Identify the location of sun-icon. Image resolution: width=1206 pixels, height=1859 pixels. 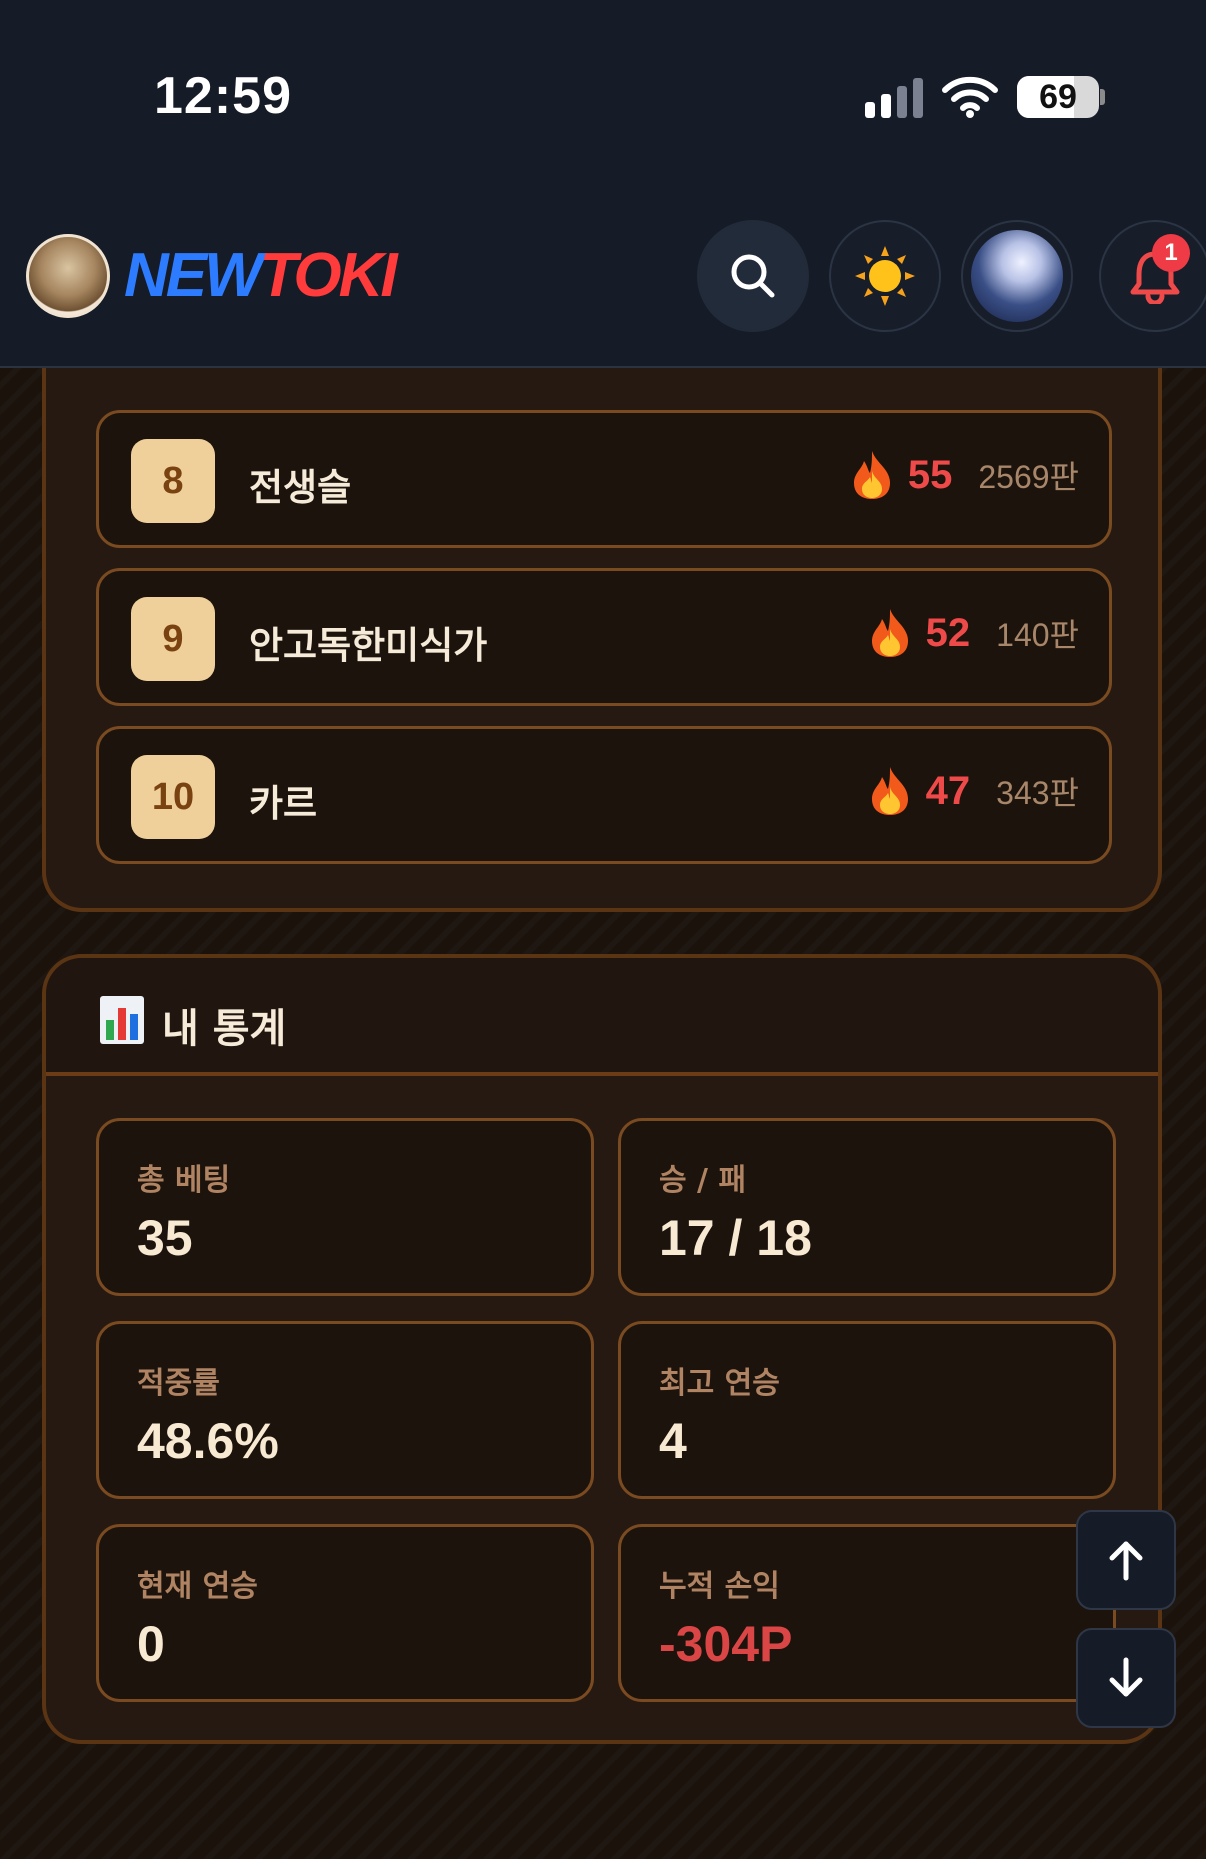
(885, 276).